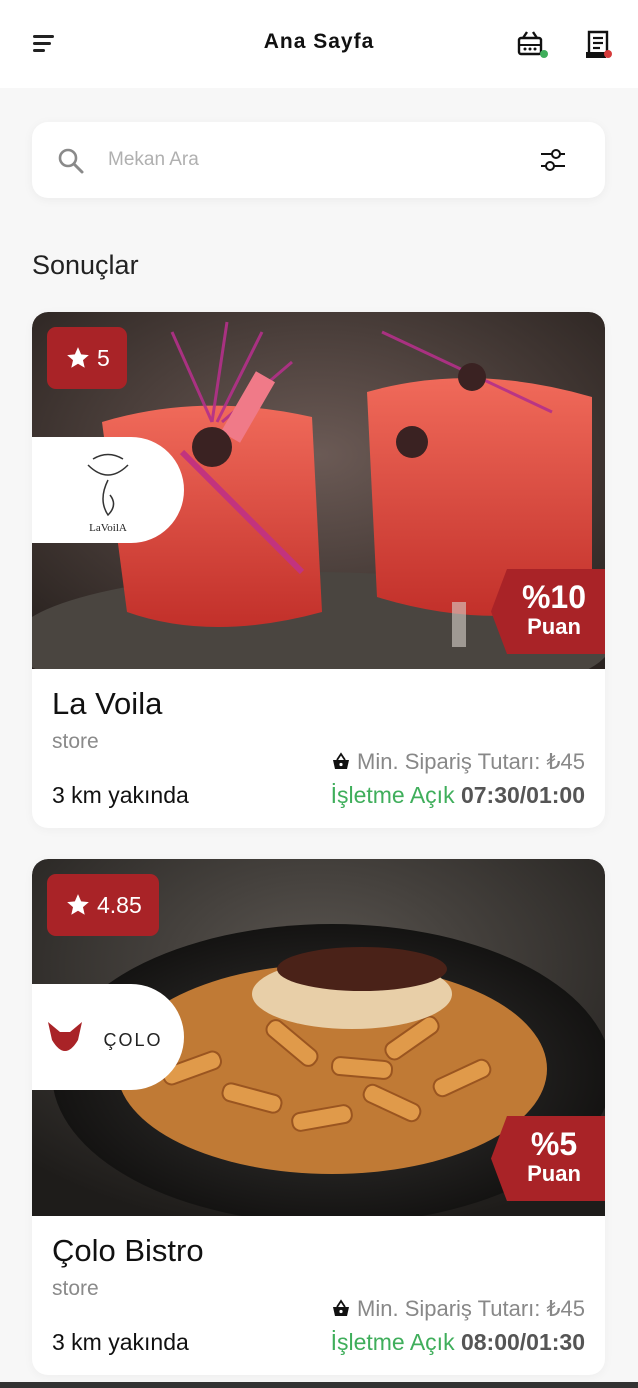 The image size is (638, 1388). What do you see at coordinates (128, 1250) in the screenshot?
I see `venue-name: Çolo Bistro` at bounding box center [128, 1250].